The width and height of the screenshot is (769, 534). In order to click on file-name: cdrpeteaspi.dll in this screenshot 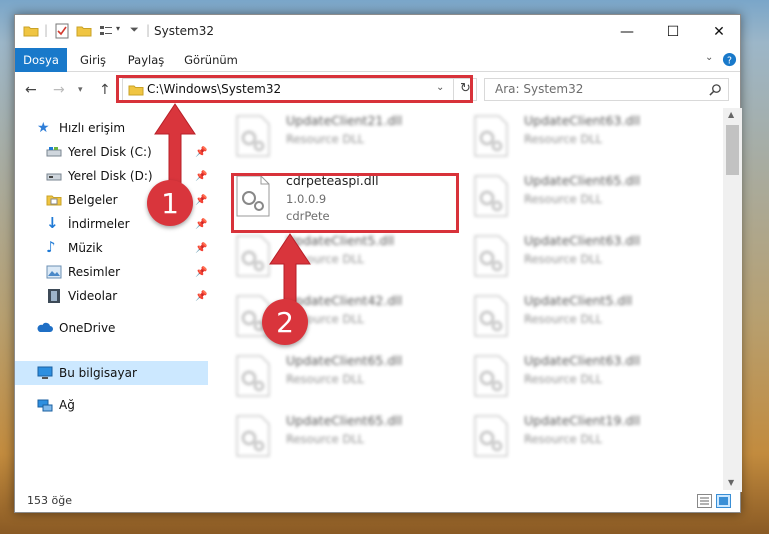, I will do `click(332, 180)`.